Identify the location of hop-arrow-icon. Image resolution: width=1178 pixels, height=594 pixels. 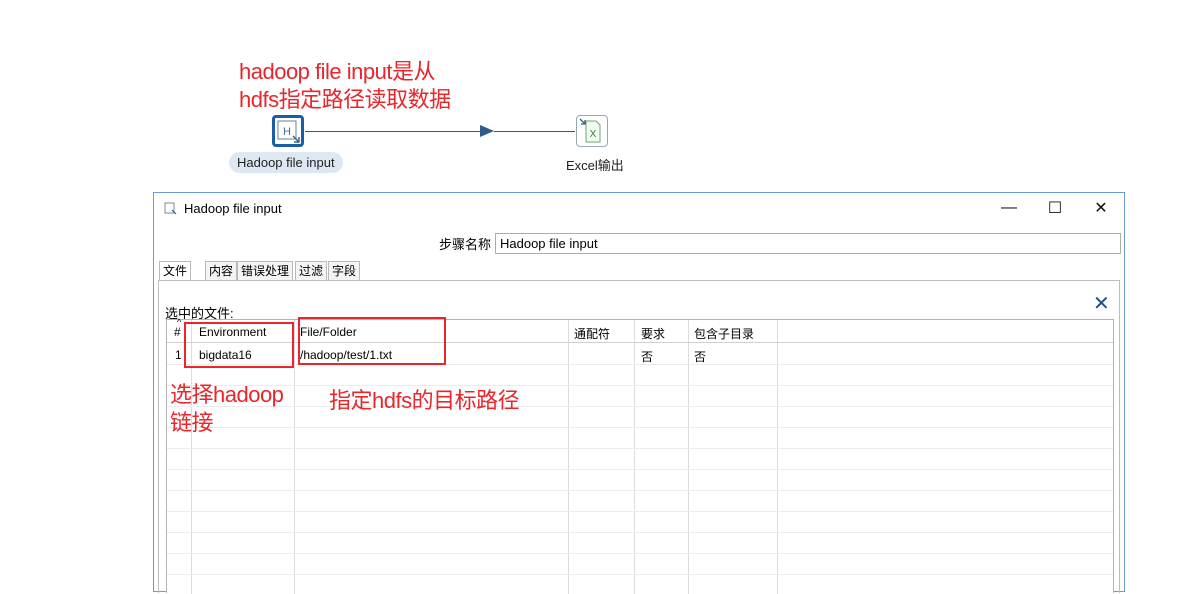
(487, 131).